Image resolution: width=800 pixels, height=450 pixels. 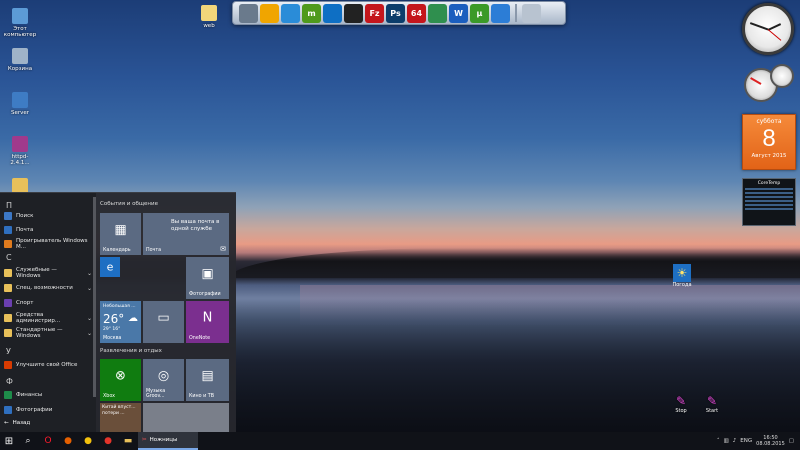 What do you see at coordinates (681, 411) in the screenshot?
I see `stop-shortcut-label: Stop` at bounding box center [681, 411].